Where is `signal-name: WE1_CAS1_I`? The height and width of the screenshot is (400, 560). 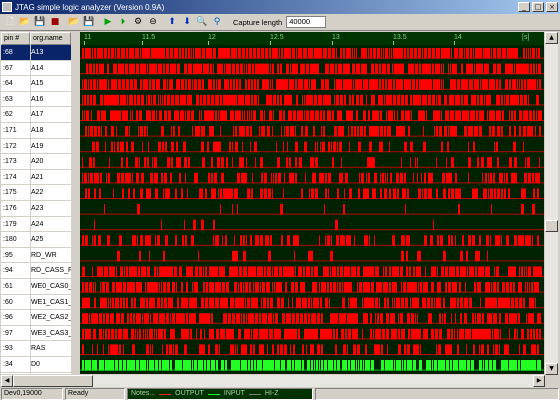 signal-name: WE1_CAS1_I is located at coordinates (51, 302).